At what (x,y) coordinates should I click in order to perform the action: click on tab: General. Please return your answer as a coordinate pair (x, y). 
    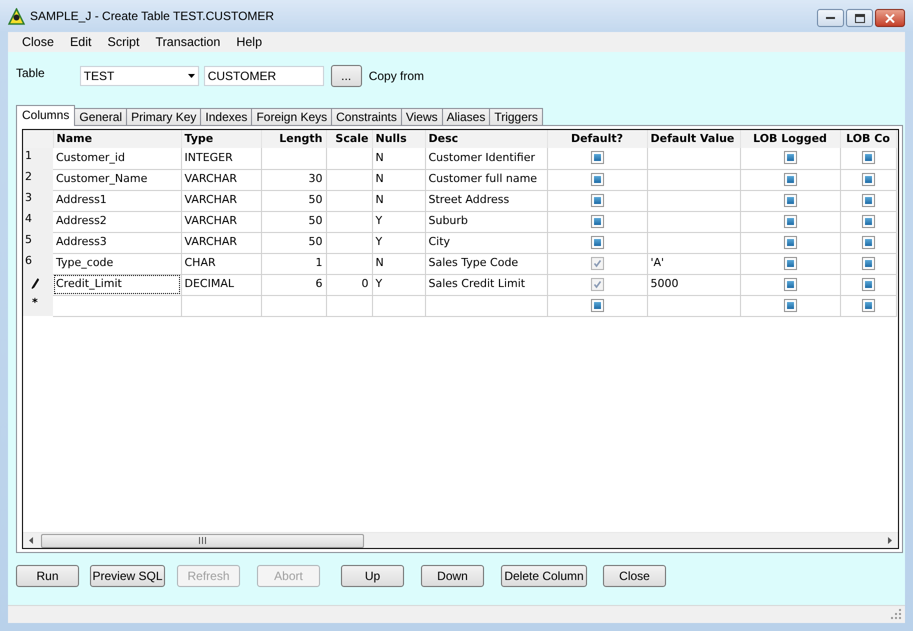
    Looking at the image, I should click on (101, 117).